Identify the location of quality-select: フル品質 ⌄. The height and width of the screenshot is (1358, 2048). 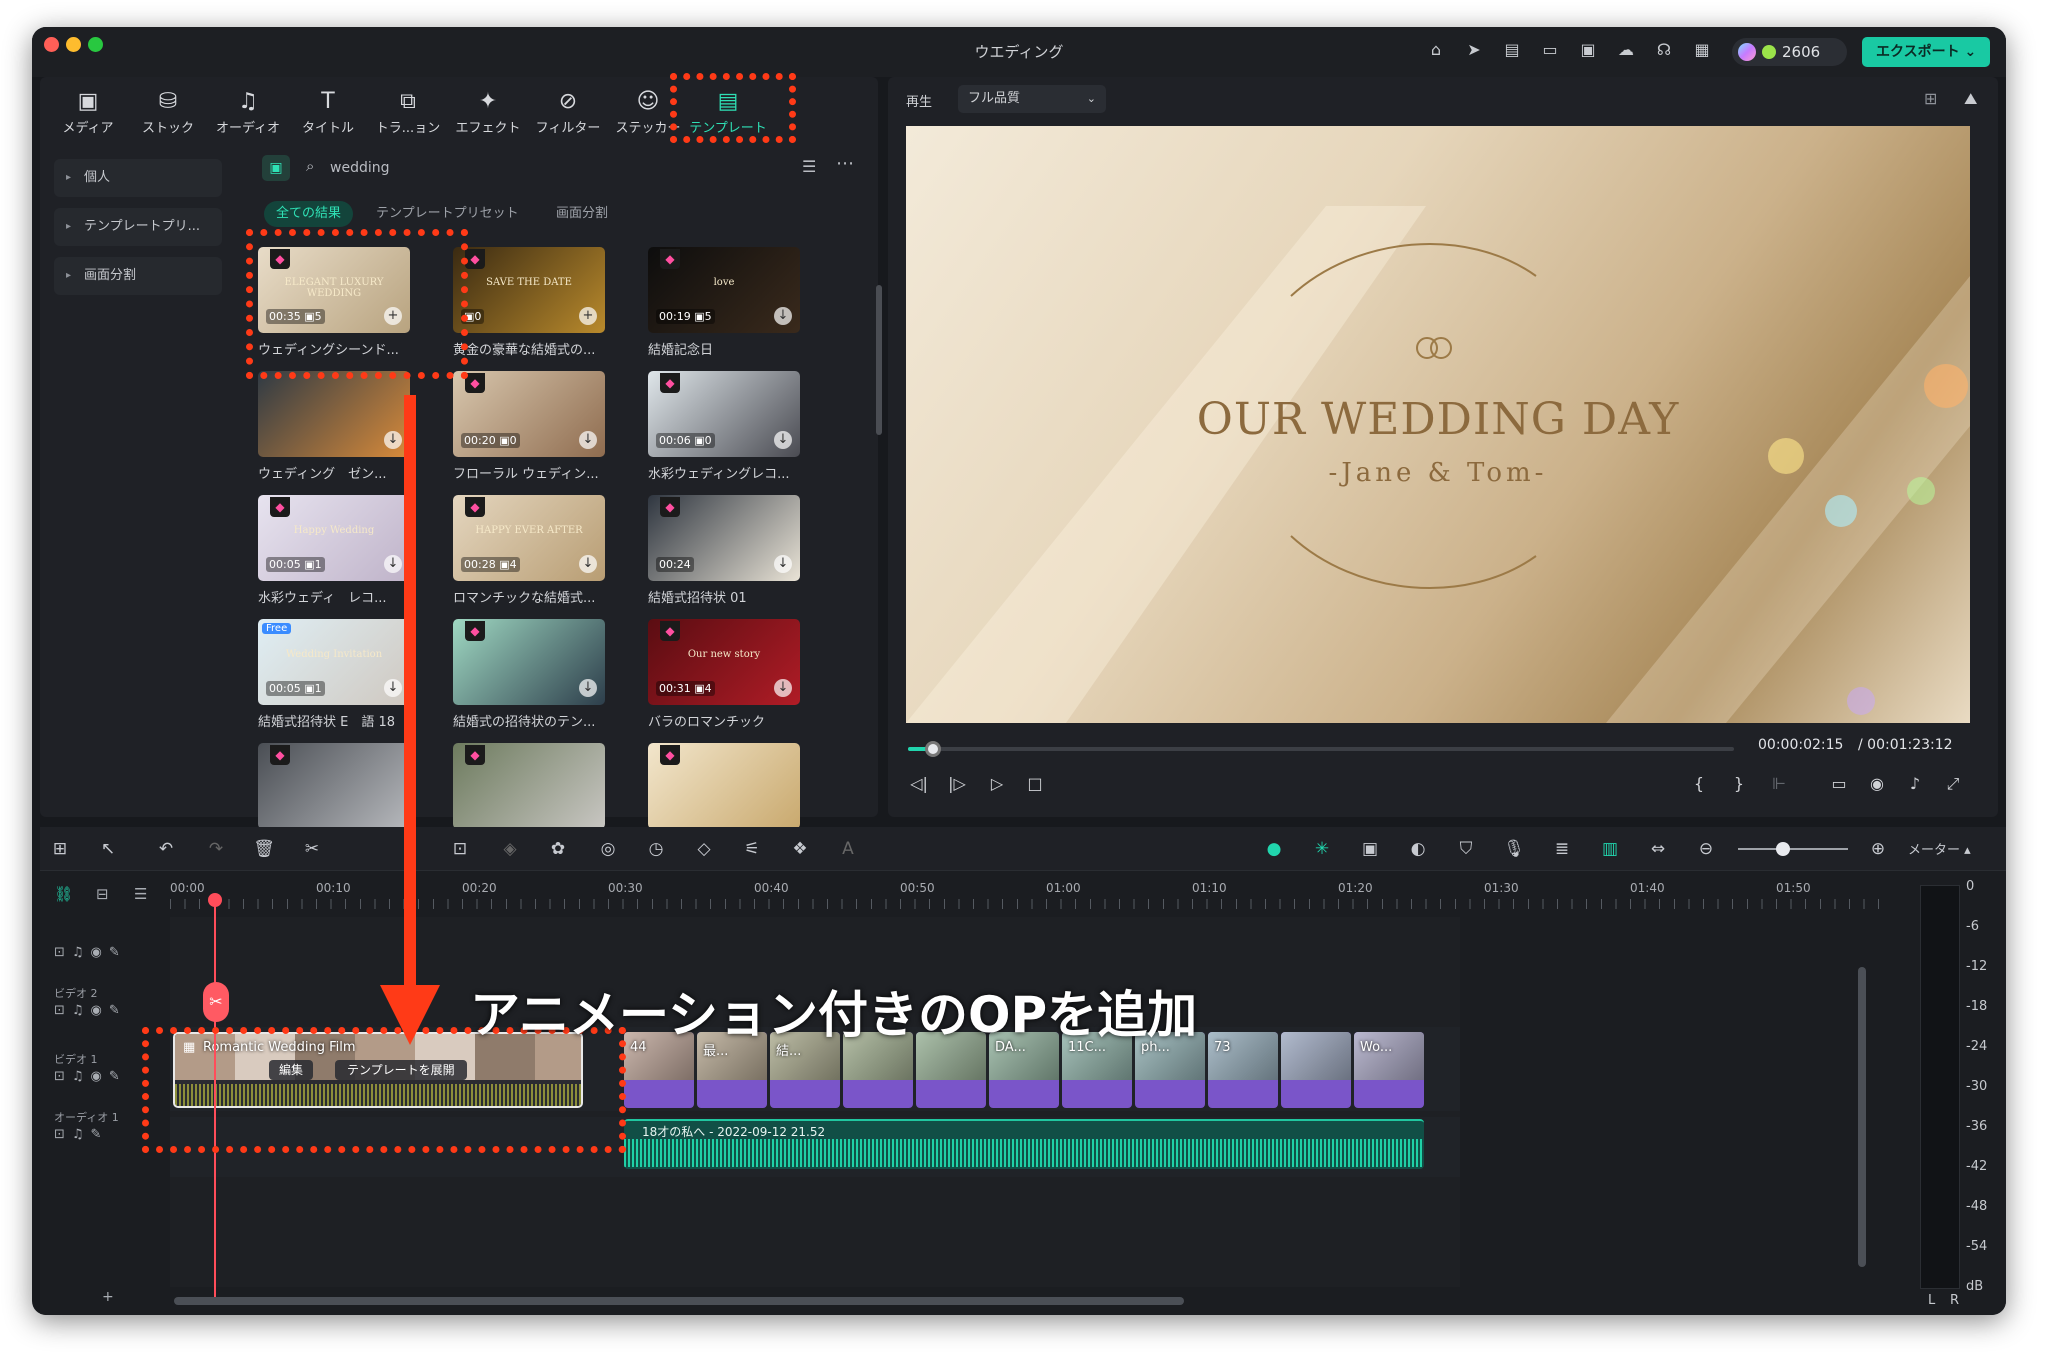
(1032, 99).